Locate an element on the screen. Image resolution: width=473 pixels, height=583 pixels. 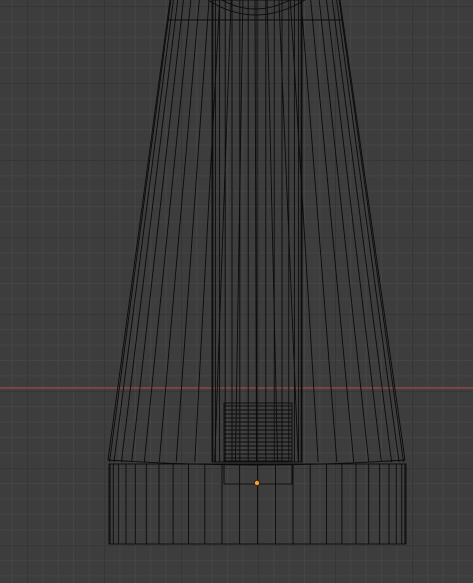
outer-left-edge is located at coordinates (139, 230).